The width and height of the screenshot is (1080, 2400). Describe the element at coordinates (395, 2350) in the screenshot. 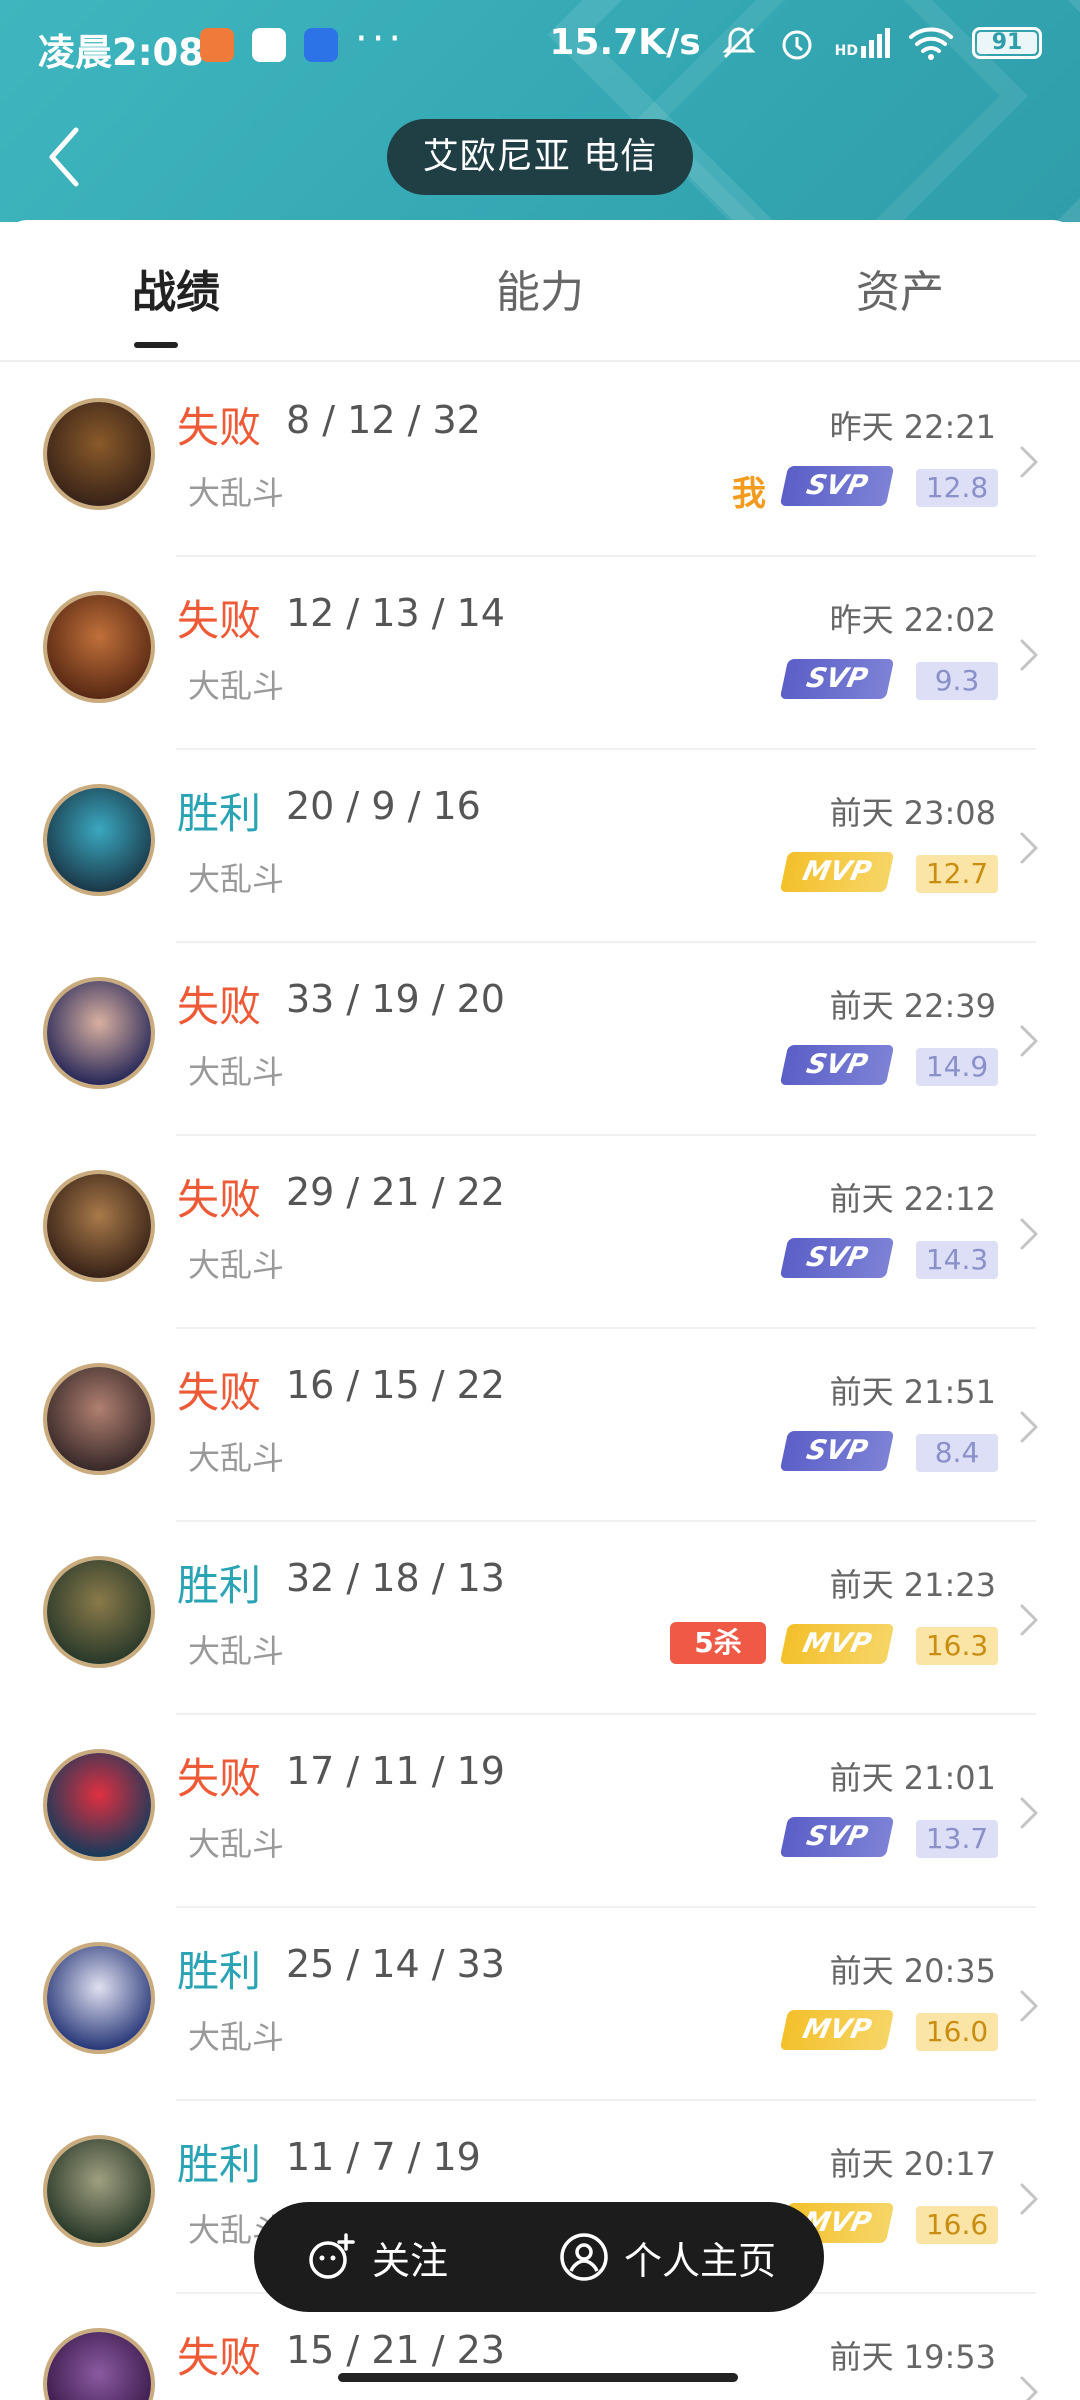

I see `match-kda: 15 / 21 / 23` at that location.